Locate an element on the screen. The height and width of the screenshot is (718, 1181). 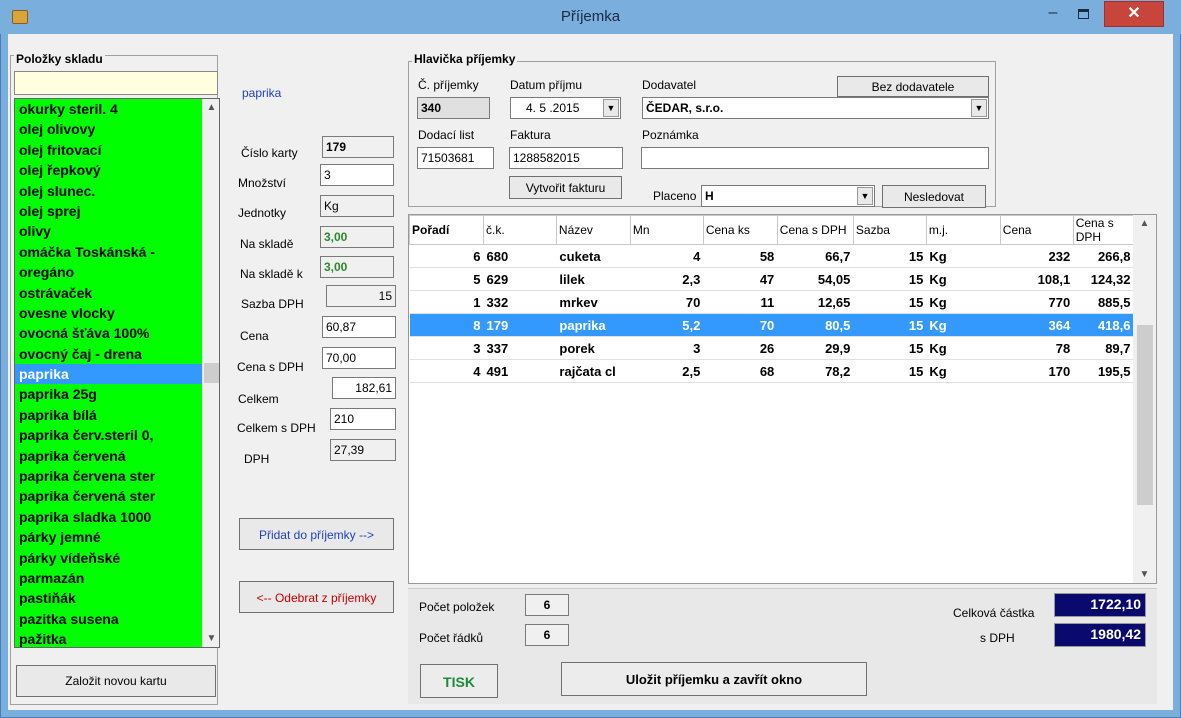
price-vat-input: 70,00 is located at coordinates (359, 358).